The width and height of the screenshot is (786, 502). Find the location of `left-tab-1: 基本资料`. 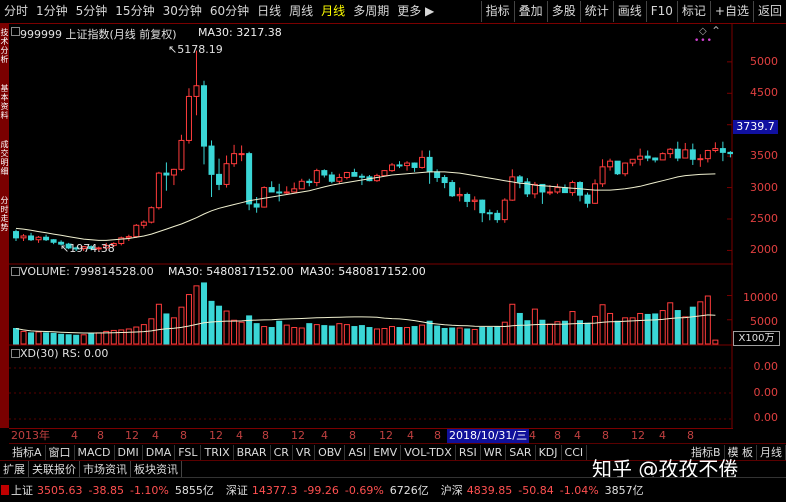

left-tab-1: 基本资料 is located at coordinates (4, 109).